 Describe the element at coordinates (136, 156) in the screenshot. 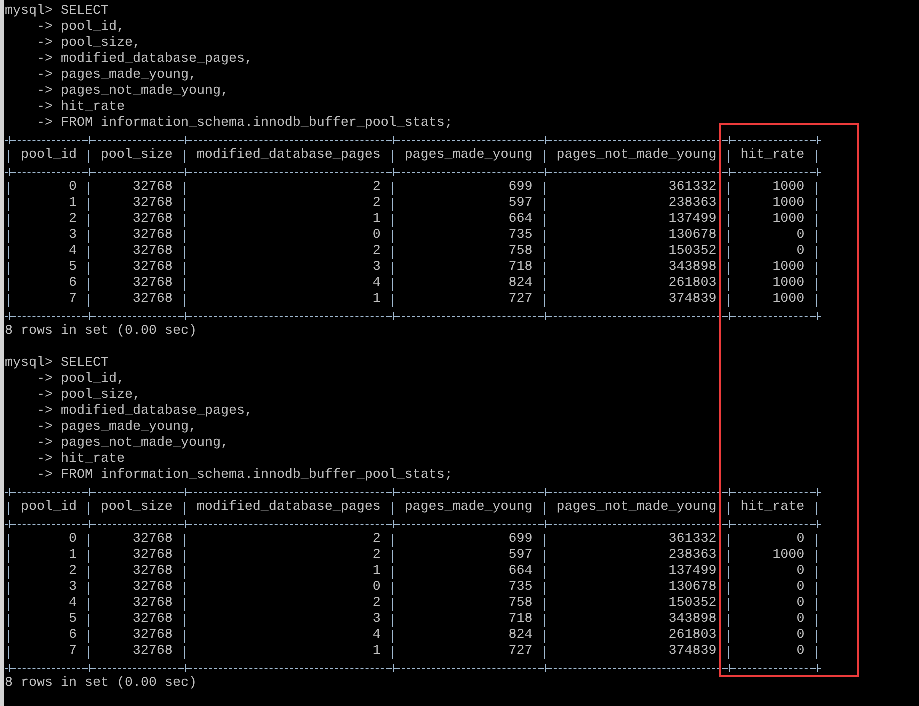

I see `column-header: pool_size` at that location.